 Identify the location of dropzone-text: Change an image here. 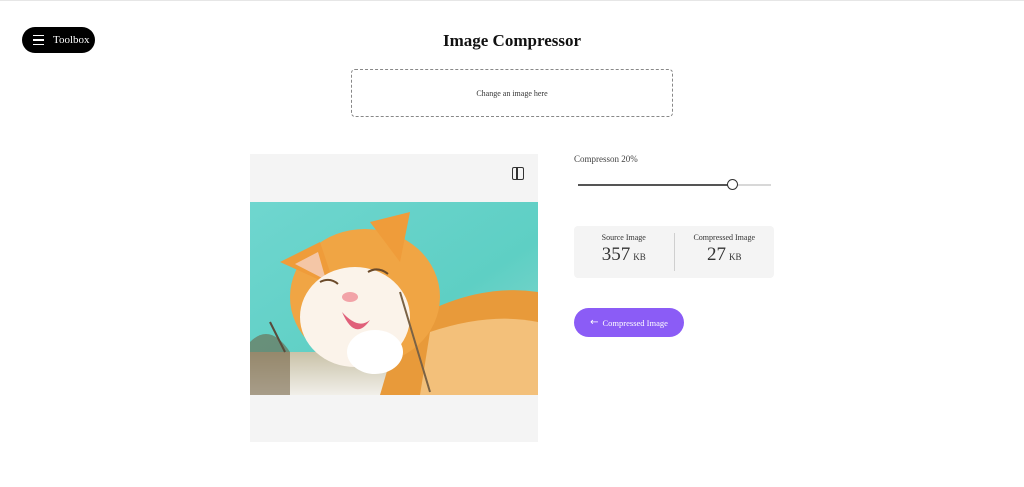
(512, 93).